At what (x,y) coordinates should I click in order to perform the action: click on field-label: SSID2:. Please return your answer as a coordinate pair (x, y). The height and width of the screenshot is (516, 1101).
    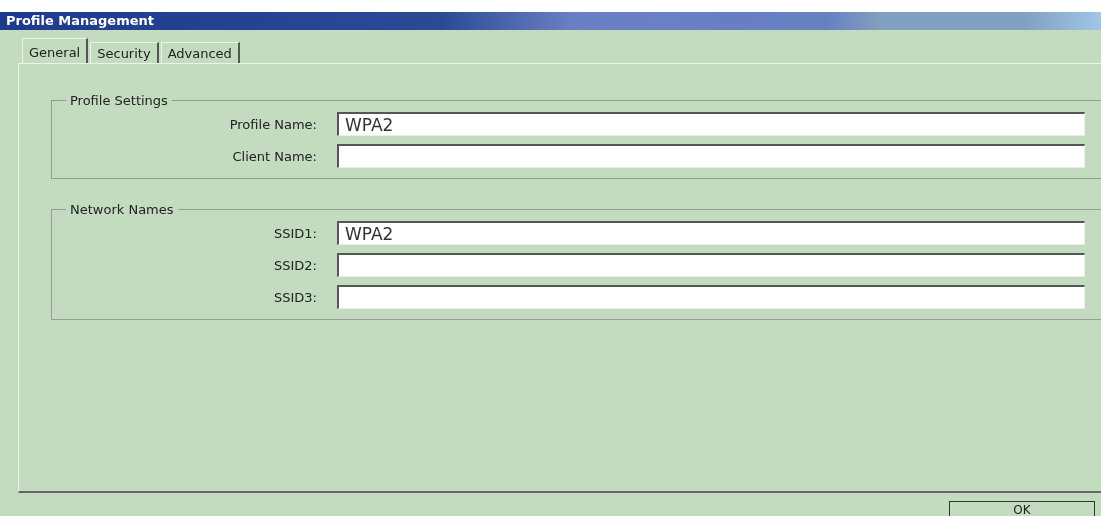
    Looking at the image, I should click on (295, 265).